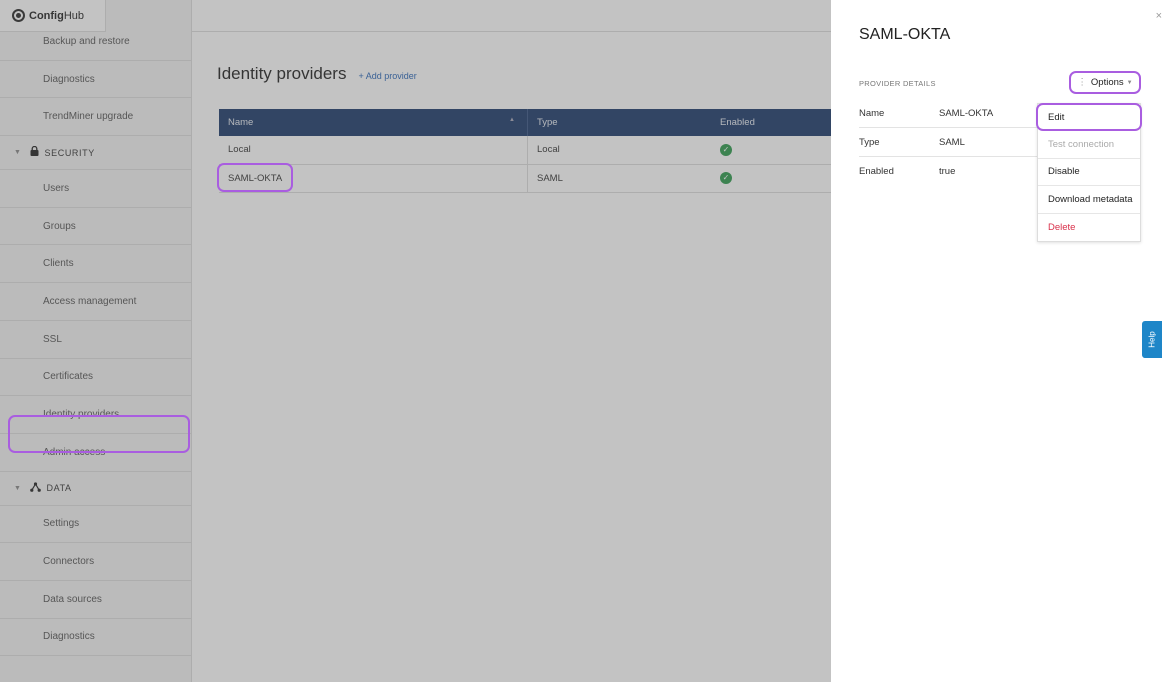 The height and width of the screenshot is (682, 1173). I want to click on highlight-identity-providers, so click(99, 434).